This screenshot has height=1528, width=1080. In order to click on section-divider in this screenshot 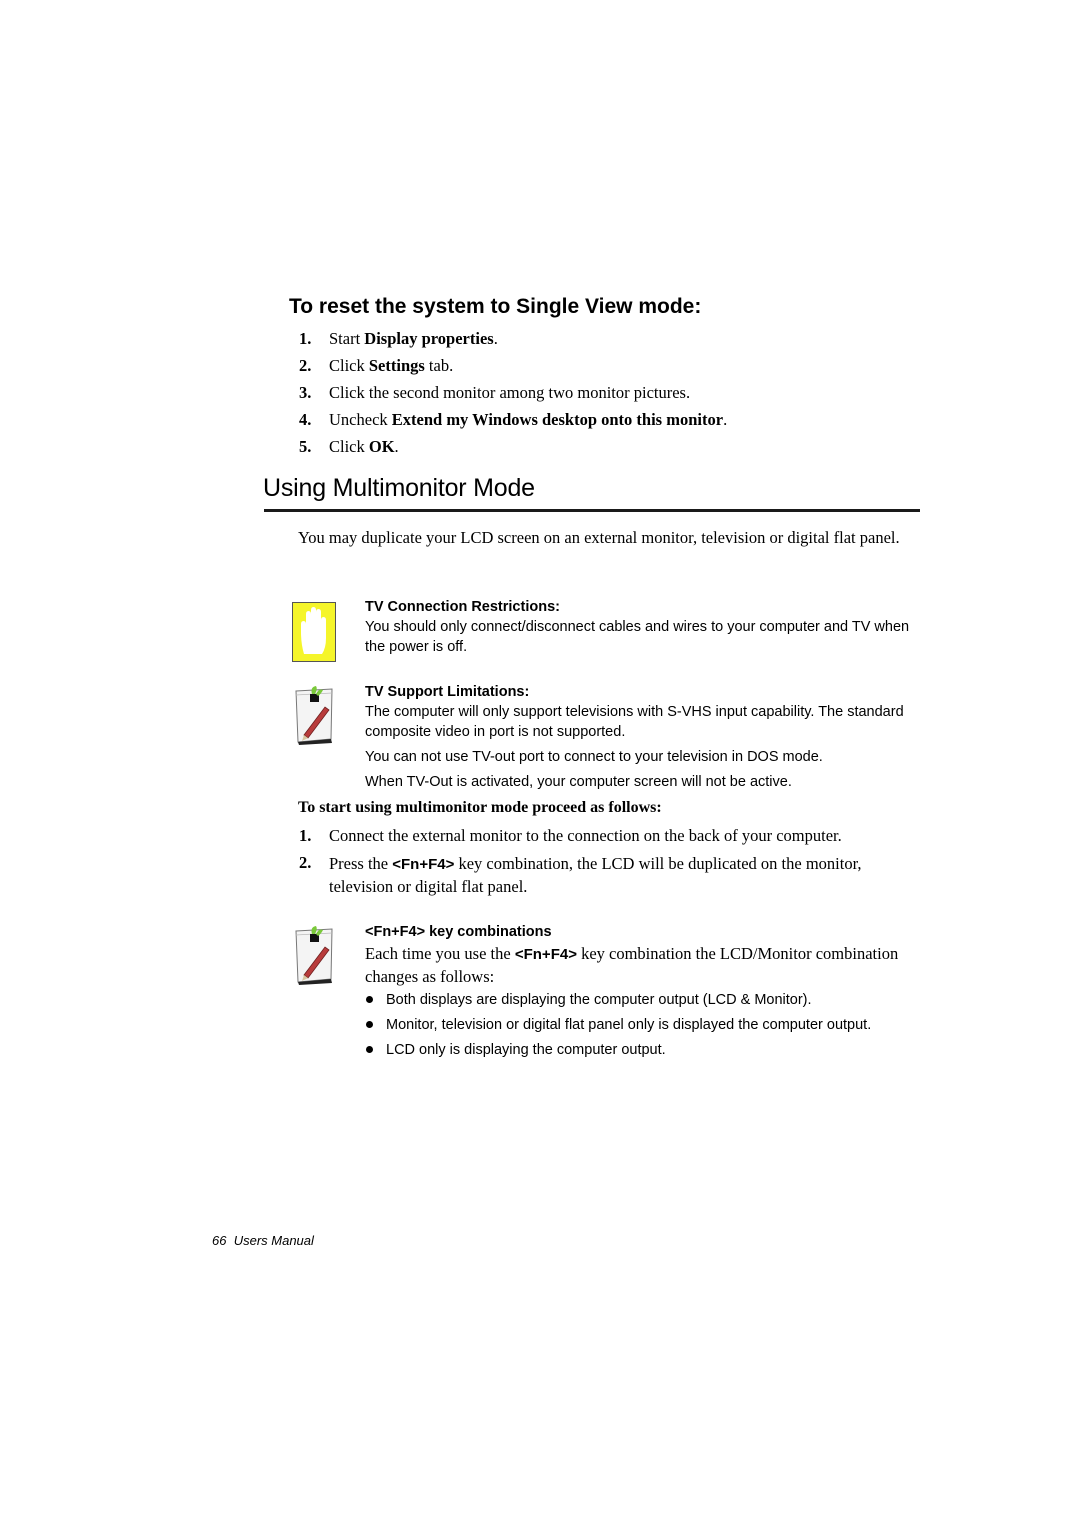, I will do `click(592, 510)`.